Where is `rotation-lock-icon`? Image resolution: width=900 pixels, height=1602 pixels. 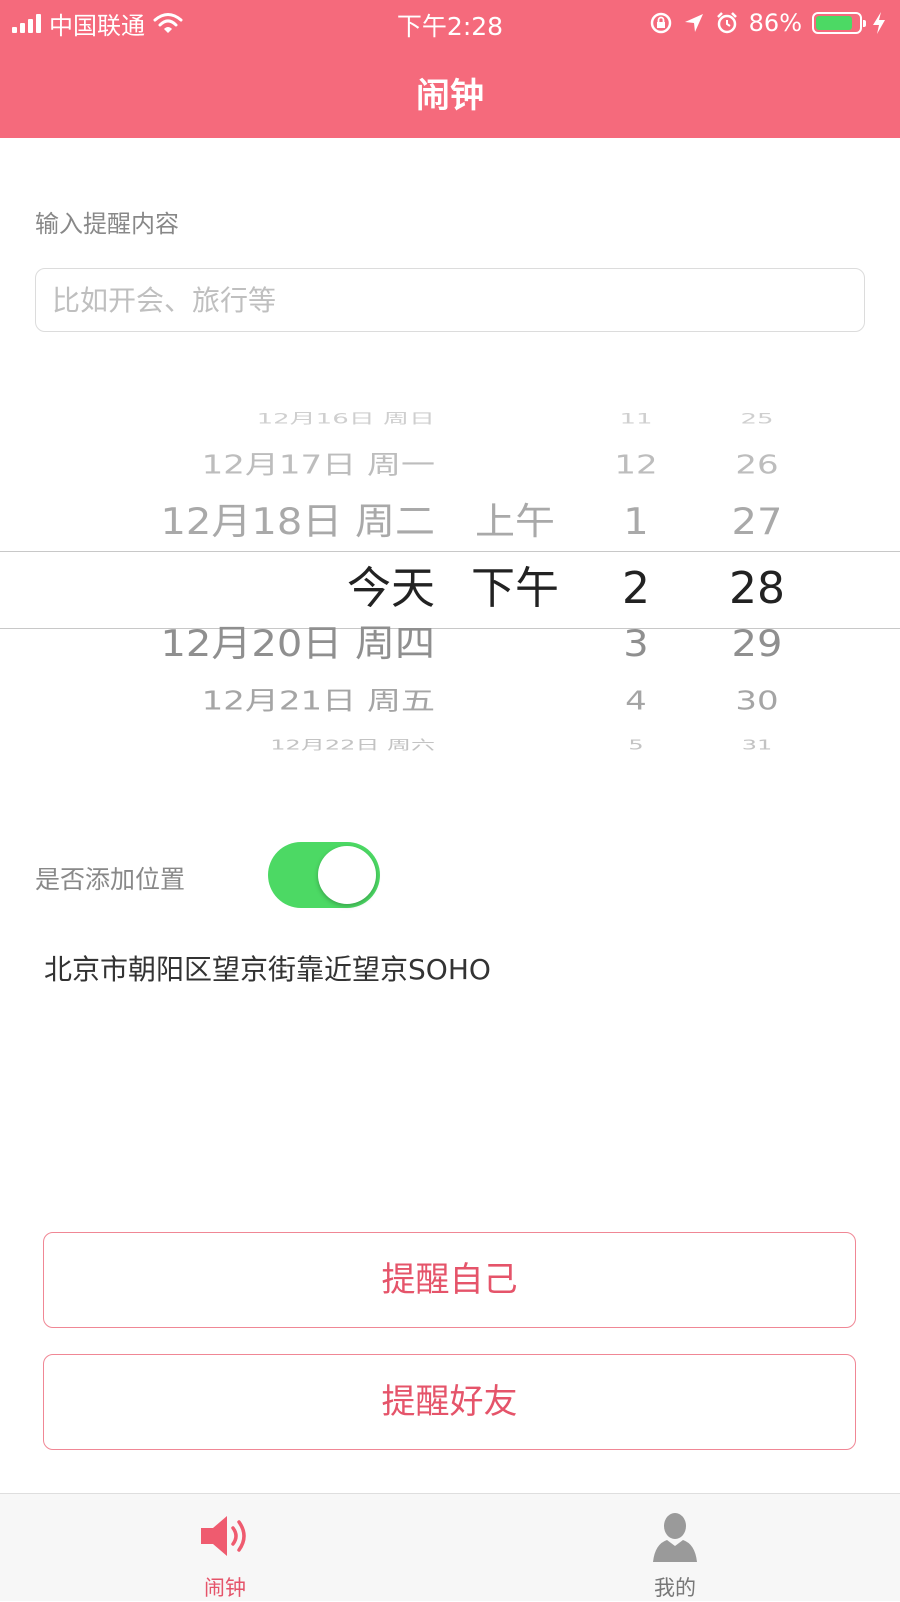
rotation-lock-icon is located at coordinates (660, 23).